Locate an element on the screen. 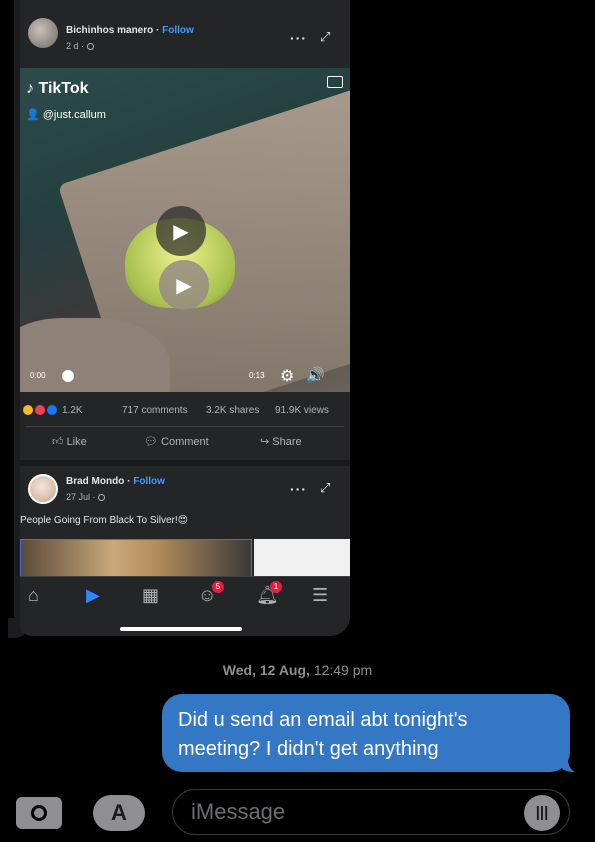  marketplace-icon: ▦ is located at coordinates (151, 595).